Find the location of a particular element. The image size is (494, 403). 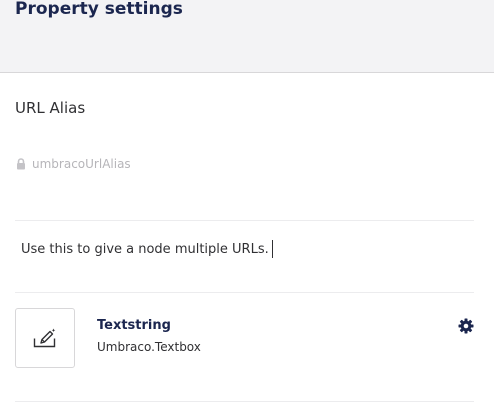

gear-icon is located at coordinates (466, 326).